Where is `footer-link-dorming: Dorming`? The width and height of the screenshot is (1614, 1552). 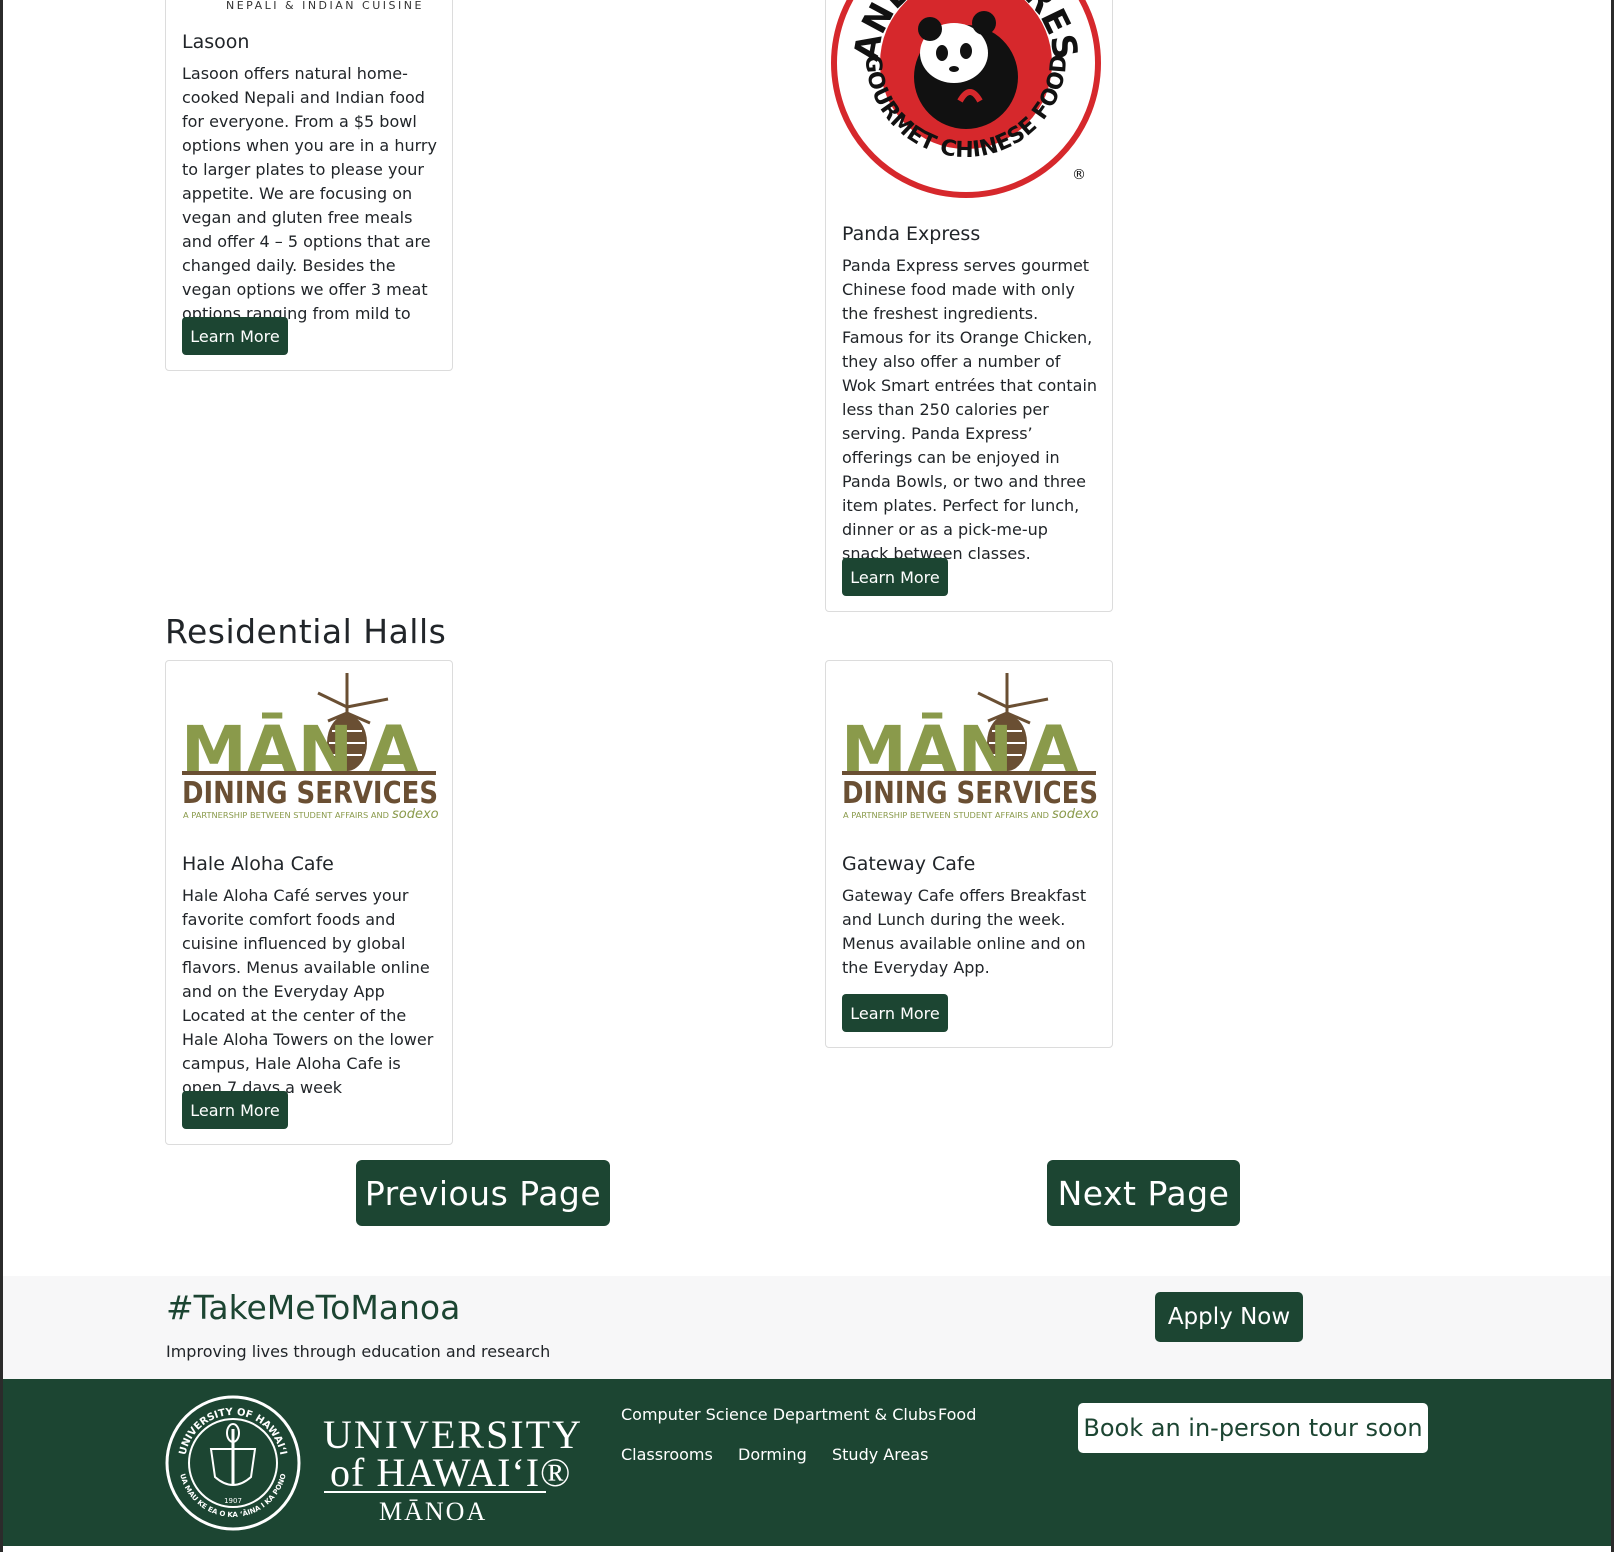 footer-link-dorming: Dorming is located at coordinates (772, 1454).